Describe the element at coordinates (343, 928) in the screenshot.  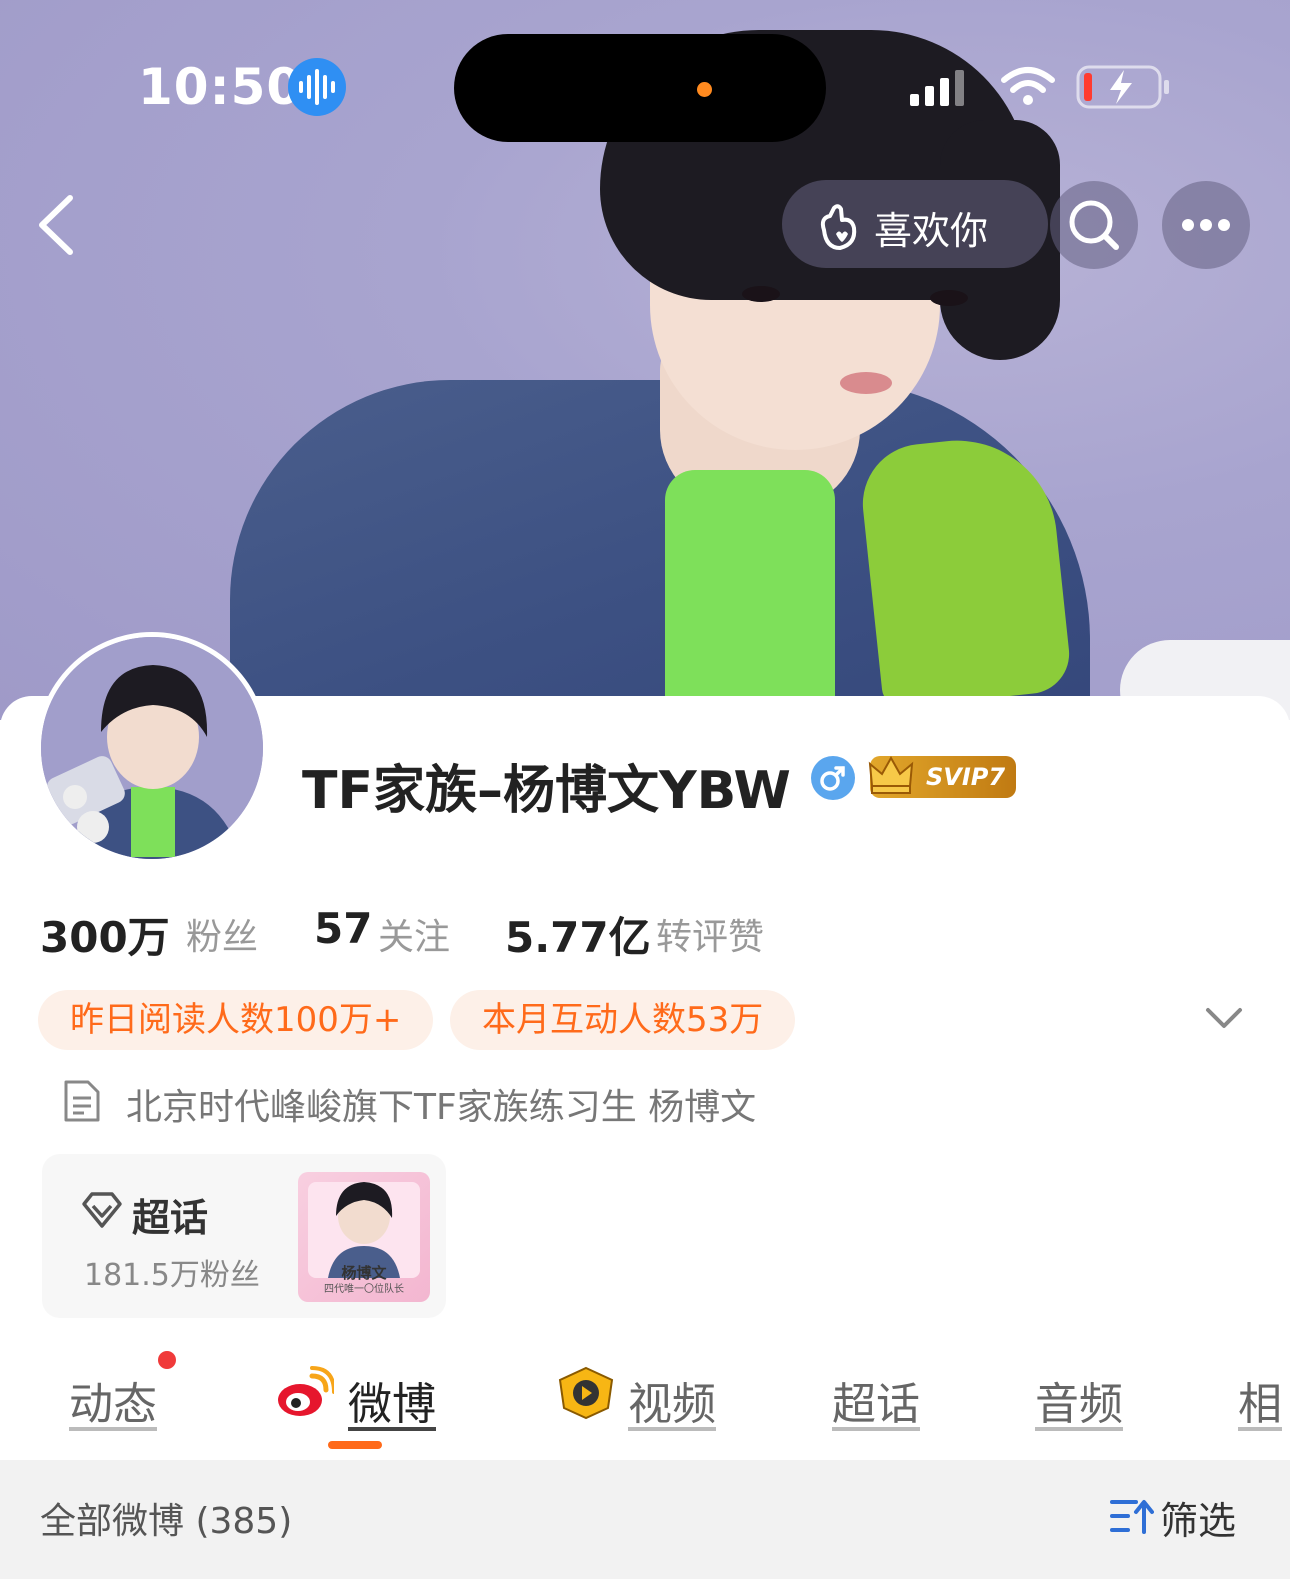
I see `following-count: 57` at that location.